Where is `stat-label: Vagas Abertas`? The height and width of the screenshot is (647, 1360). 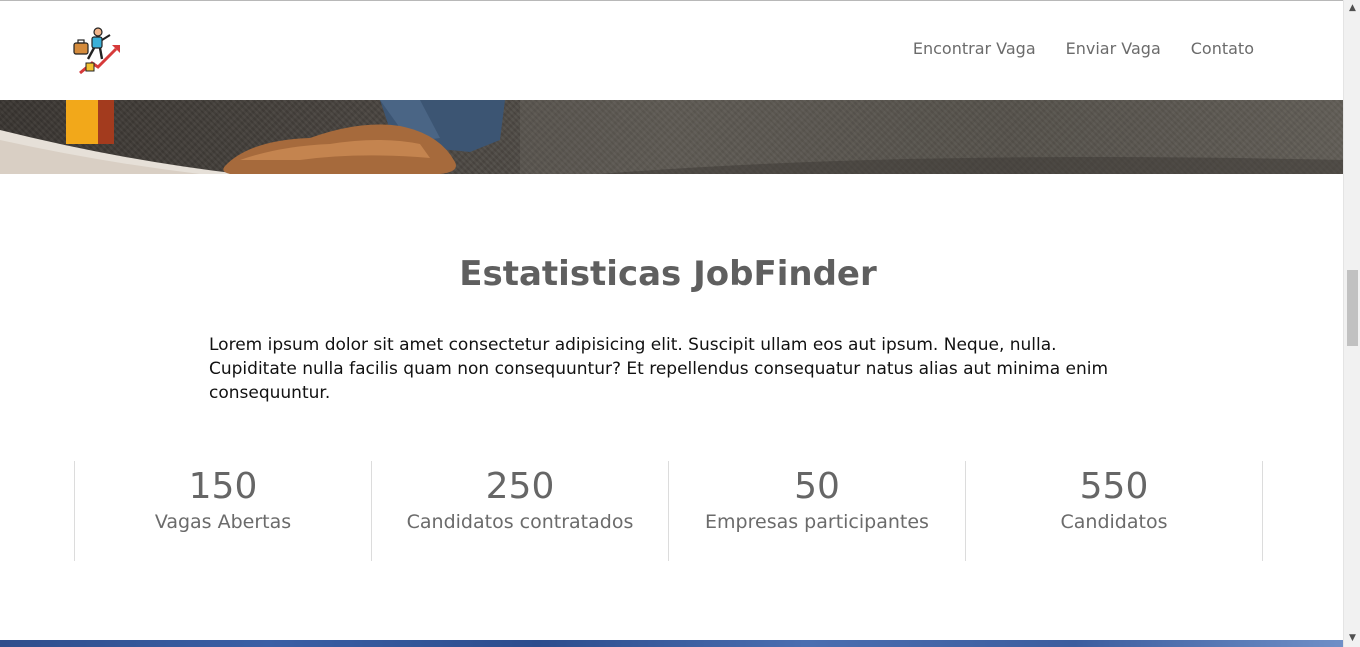 stat-label: Vagas Abertas is located at coordinates (223, 522).